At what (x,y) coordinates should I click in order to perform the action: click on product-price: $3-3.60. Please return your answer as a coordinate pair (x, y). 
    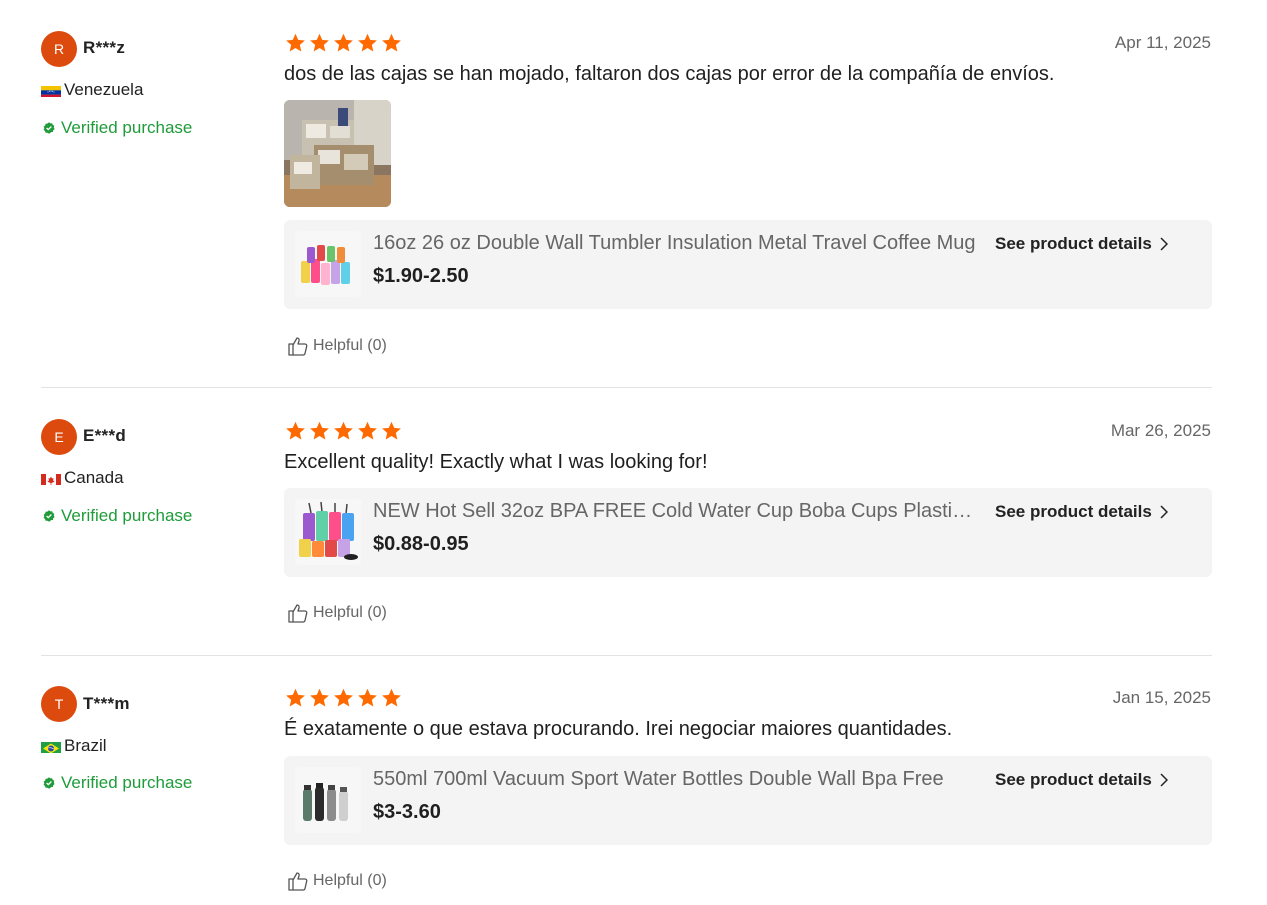
    Looking at the image, I should click on (407, 812).